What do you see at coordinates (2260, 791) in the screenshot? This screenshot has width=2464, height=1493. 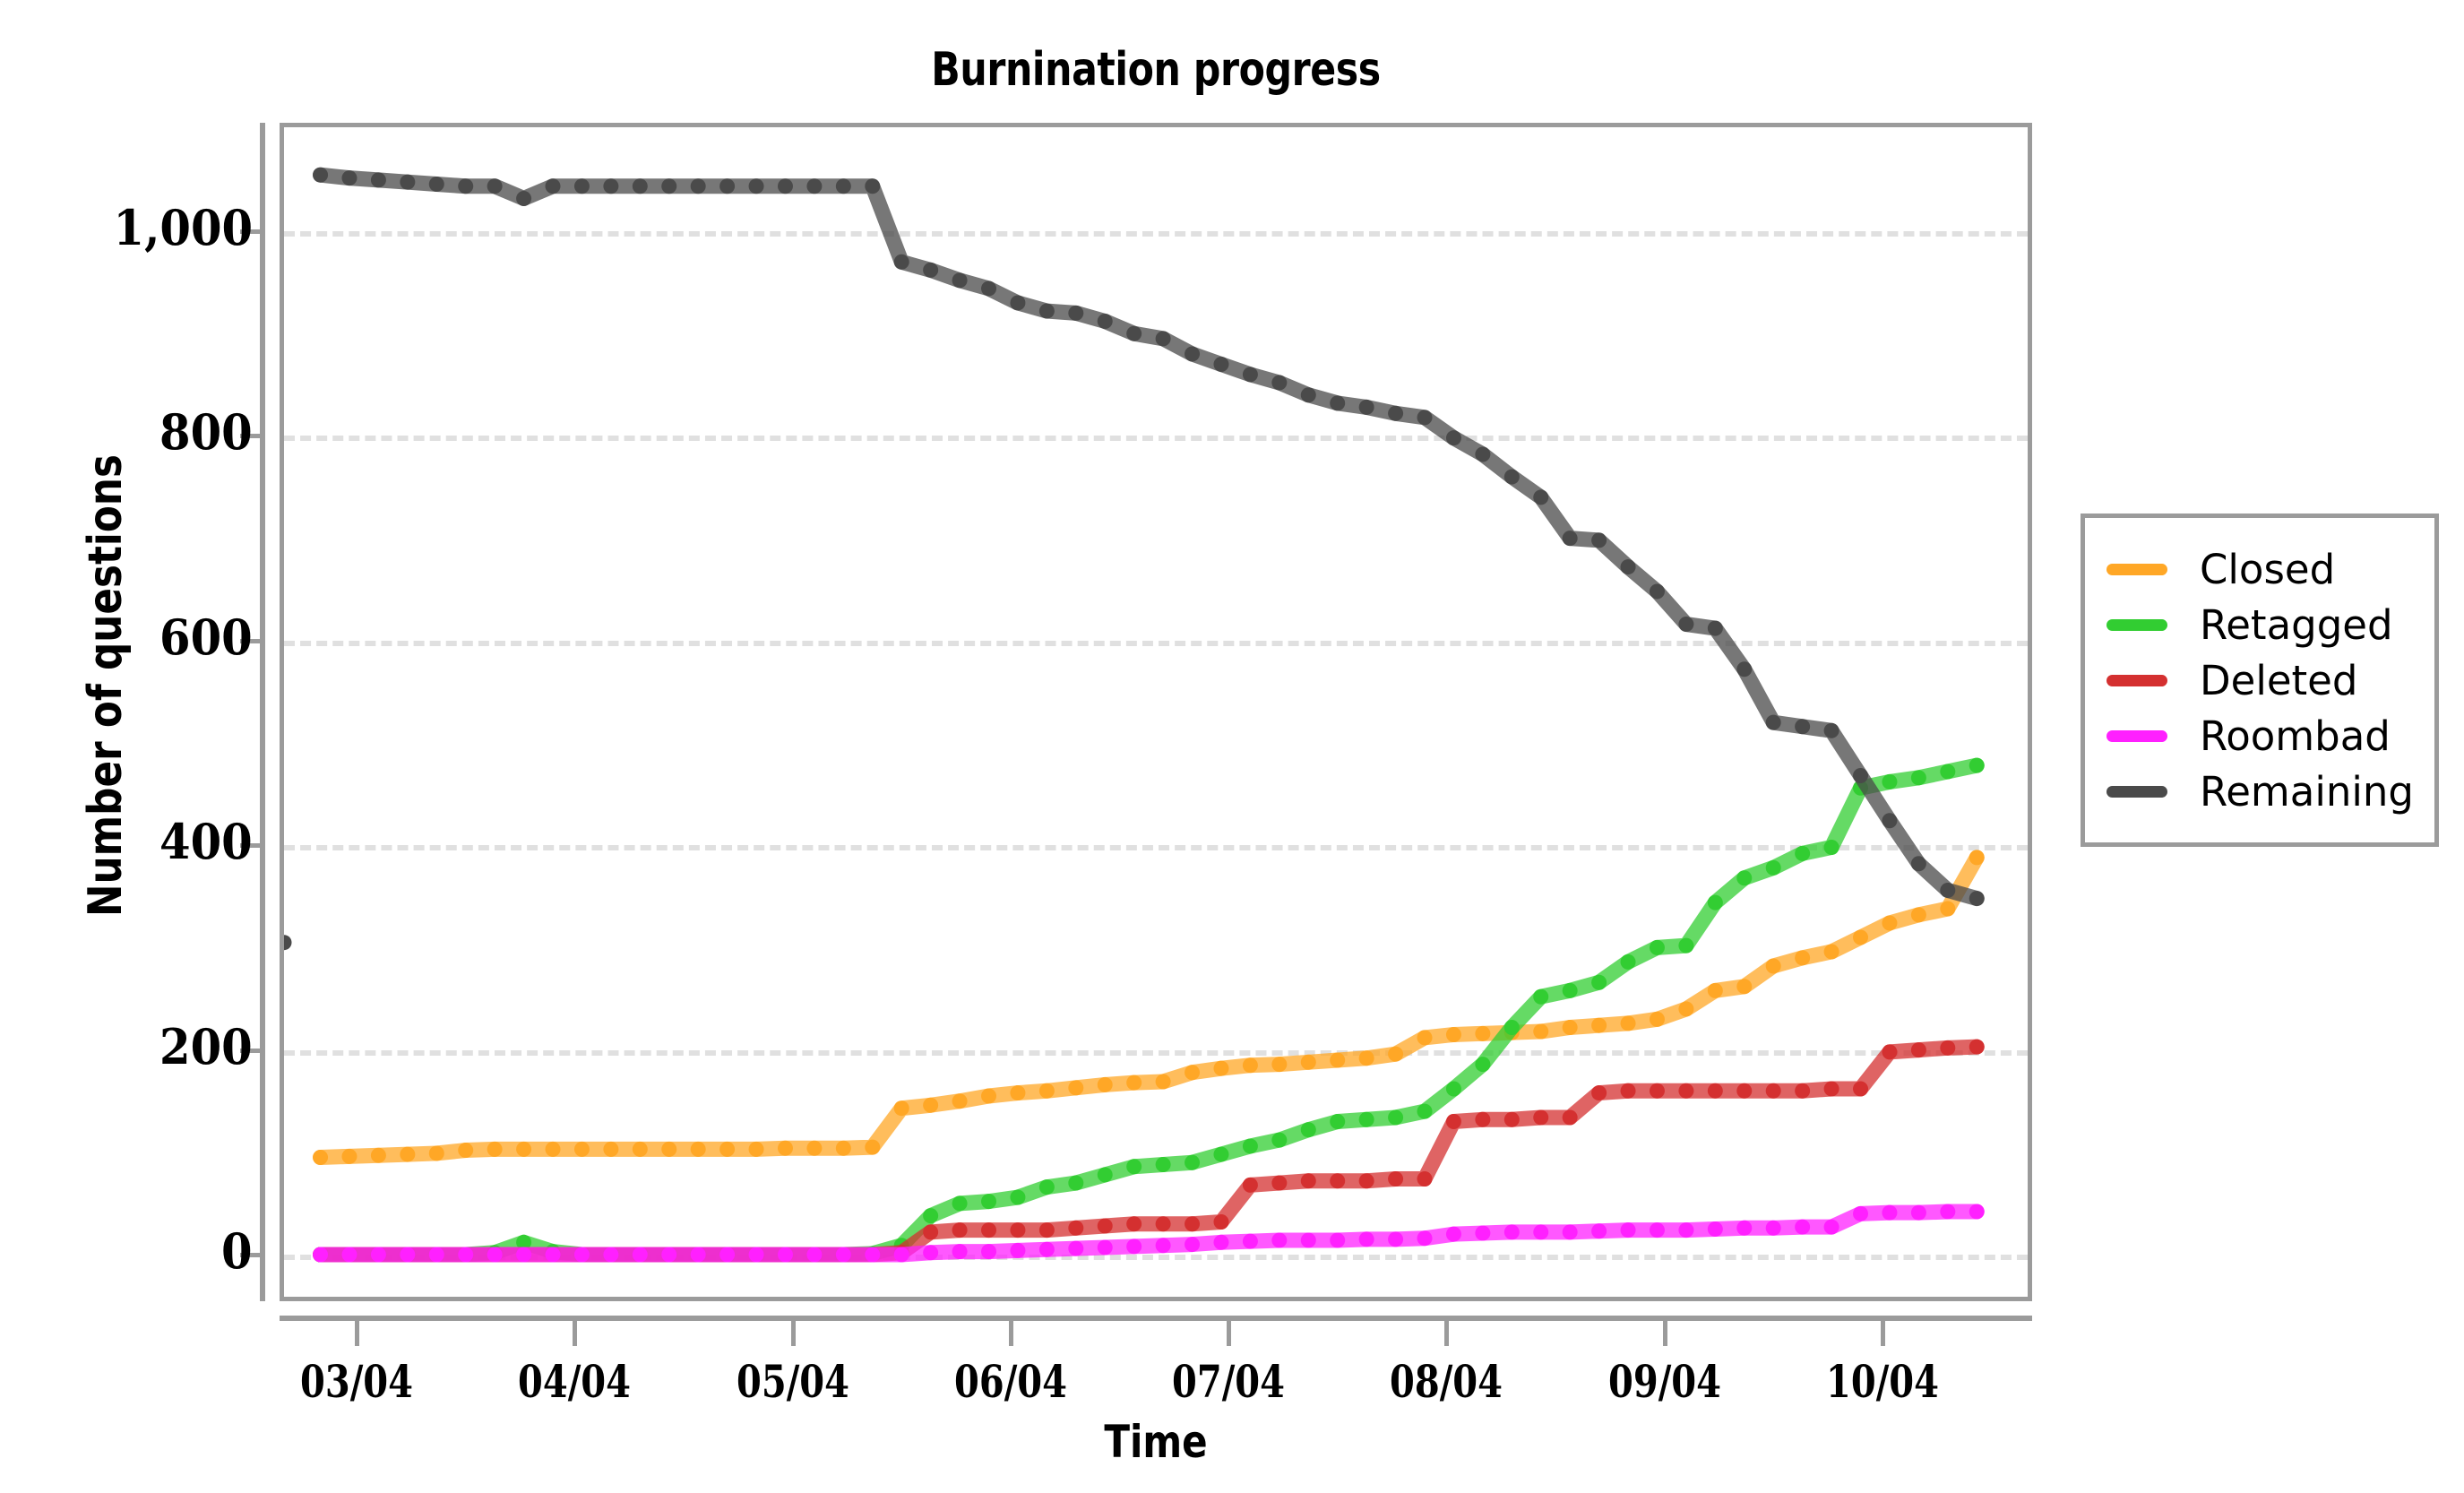 I see `legend-item-remaining: Remaining` at bounding box center [2260, 791].